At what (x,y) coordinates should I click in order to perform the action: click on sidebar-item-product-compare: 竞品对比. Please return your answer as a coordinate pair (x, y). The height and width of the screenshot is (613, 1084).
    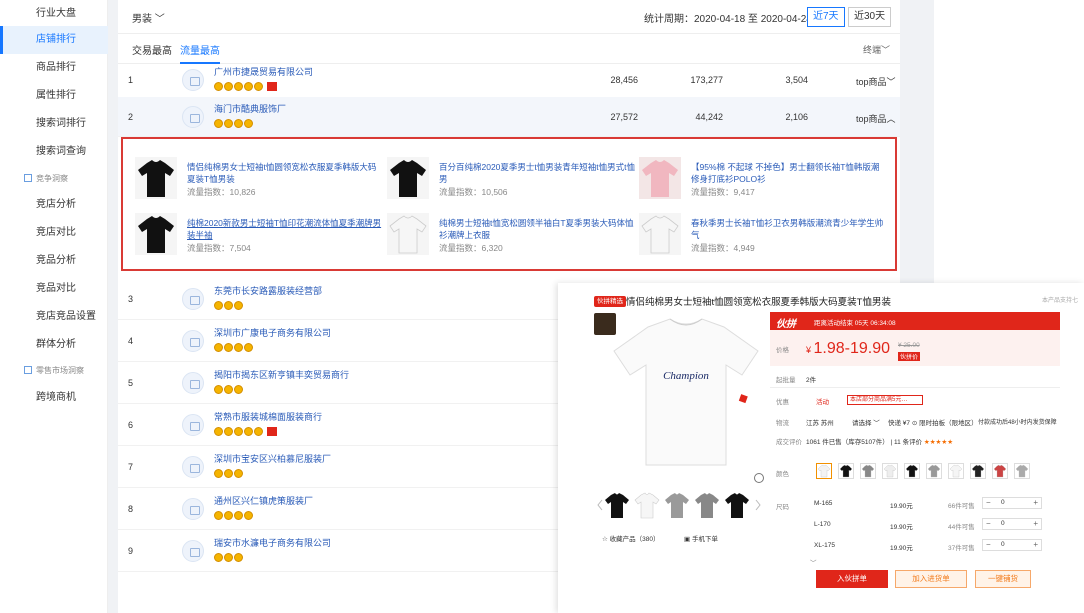
    Looking at the image, I should click on (54, 289).